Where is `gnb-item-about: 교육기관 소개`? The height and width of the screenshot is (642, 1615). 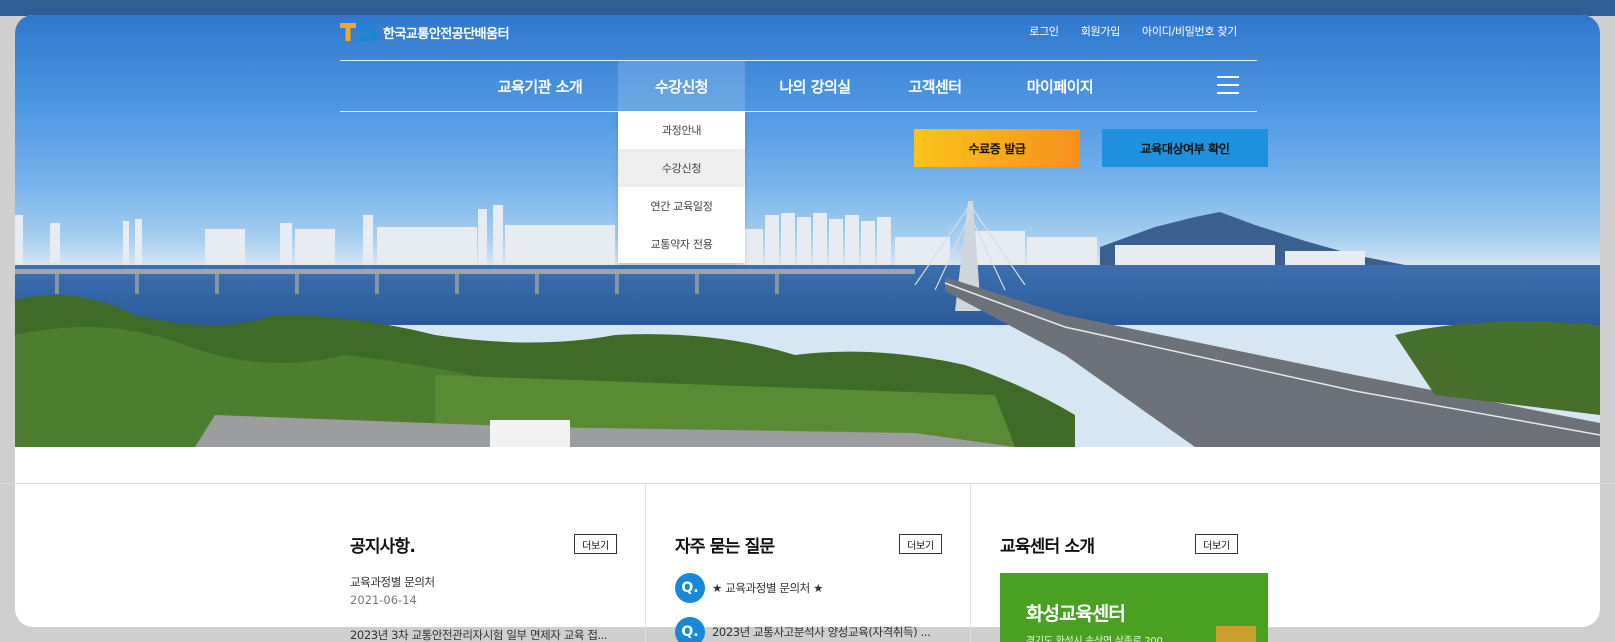
gnb-item-about: 교육기관 소개 is located at coordinates (540, 86).